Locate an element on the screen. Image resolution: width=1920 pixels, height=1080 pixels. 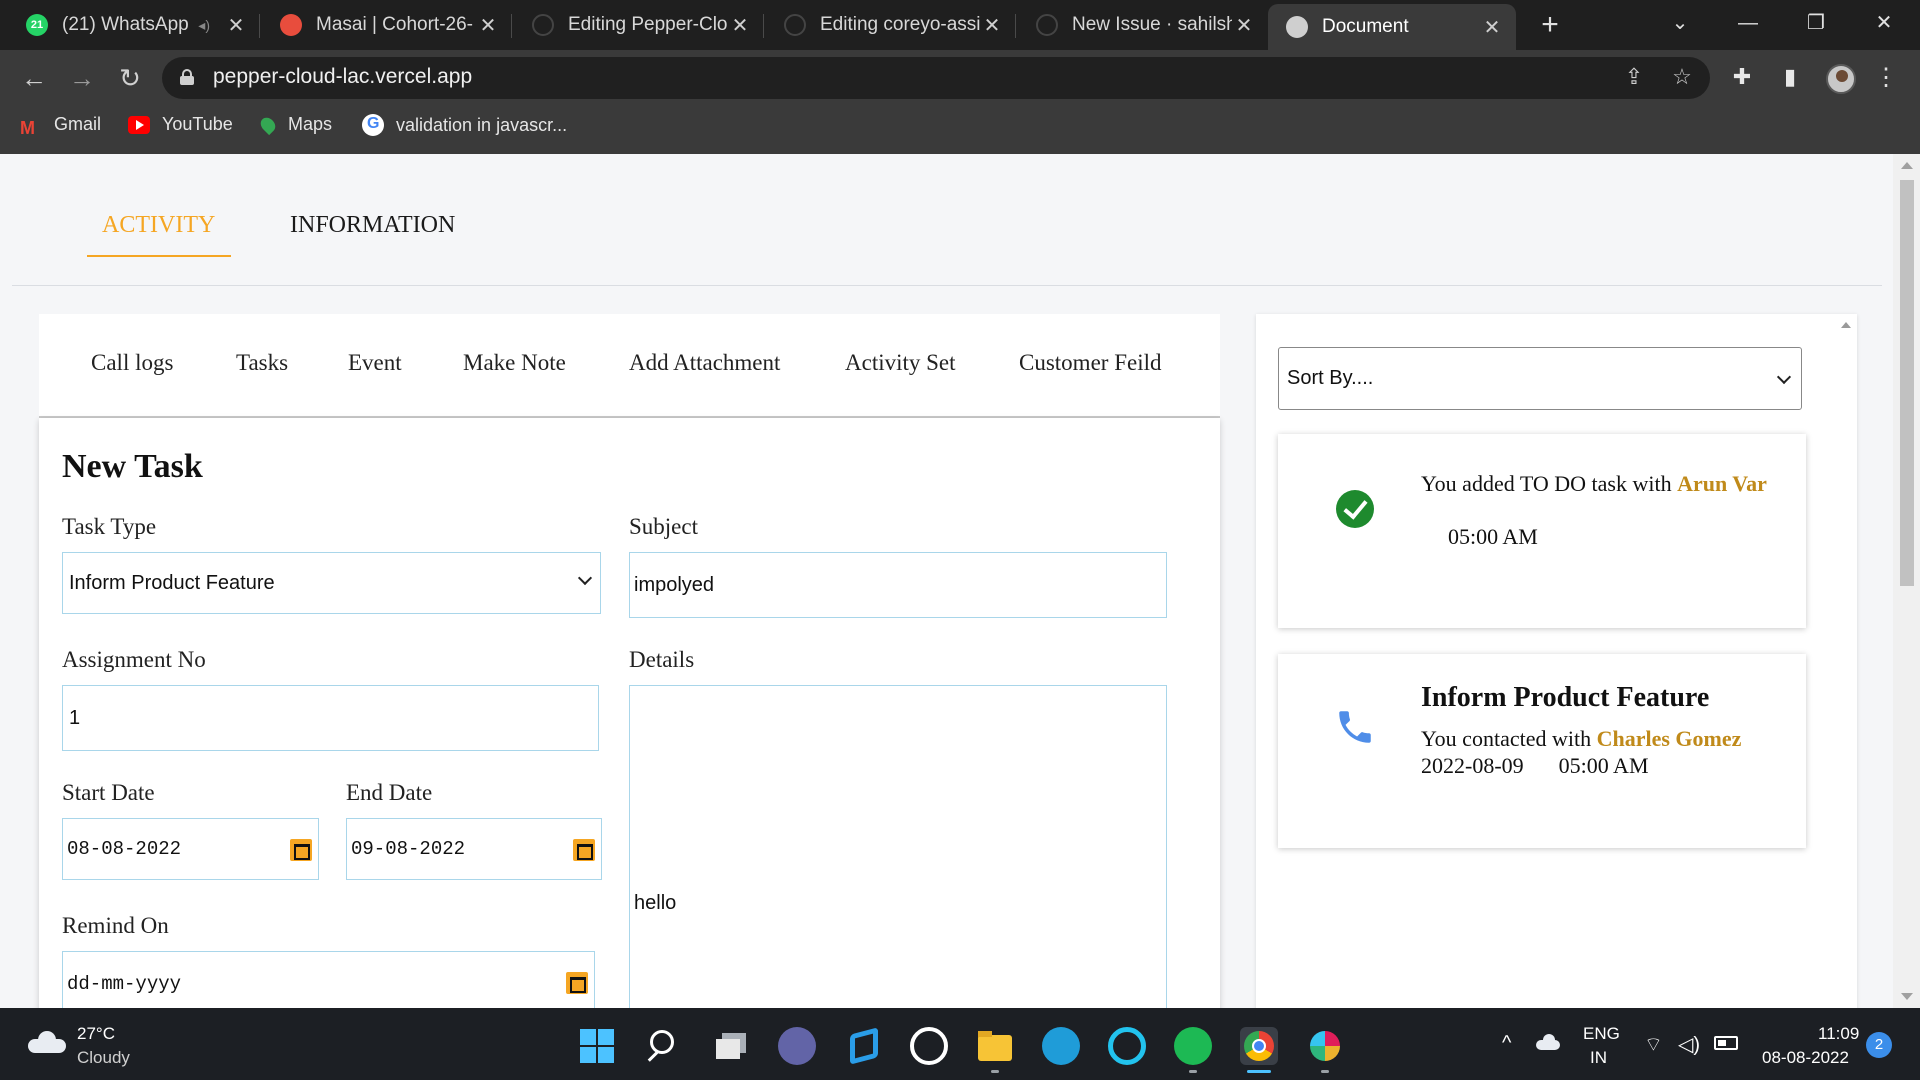
github-icon is located at coordinates (795, 25).